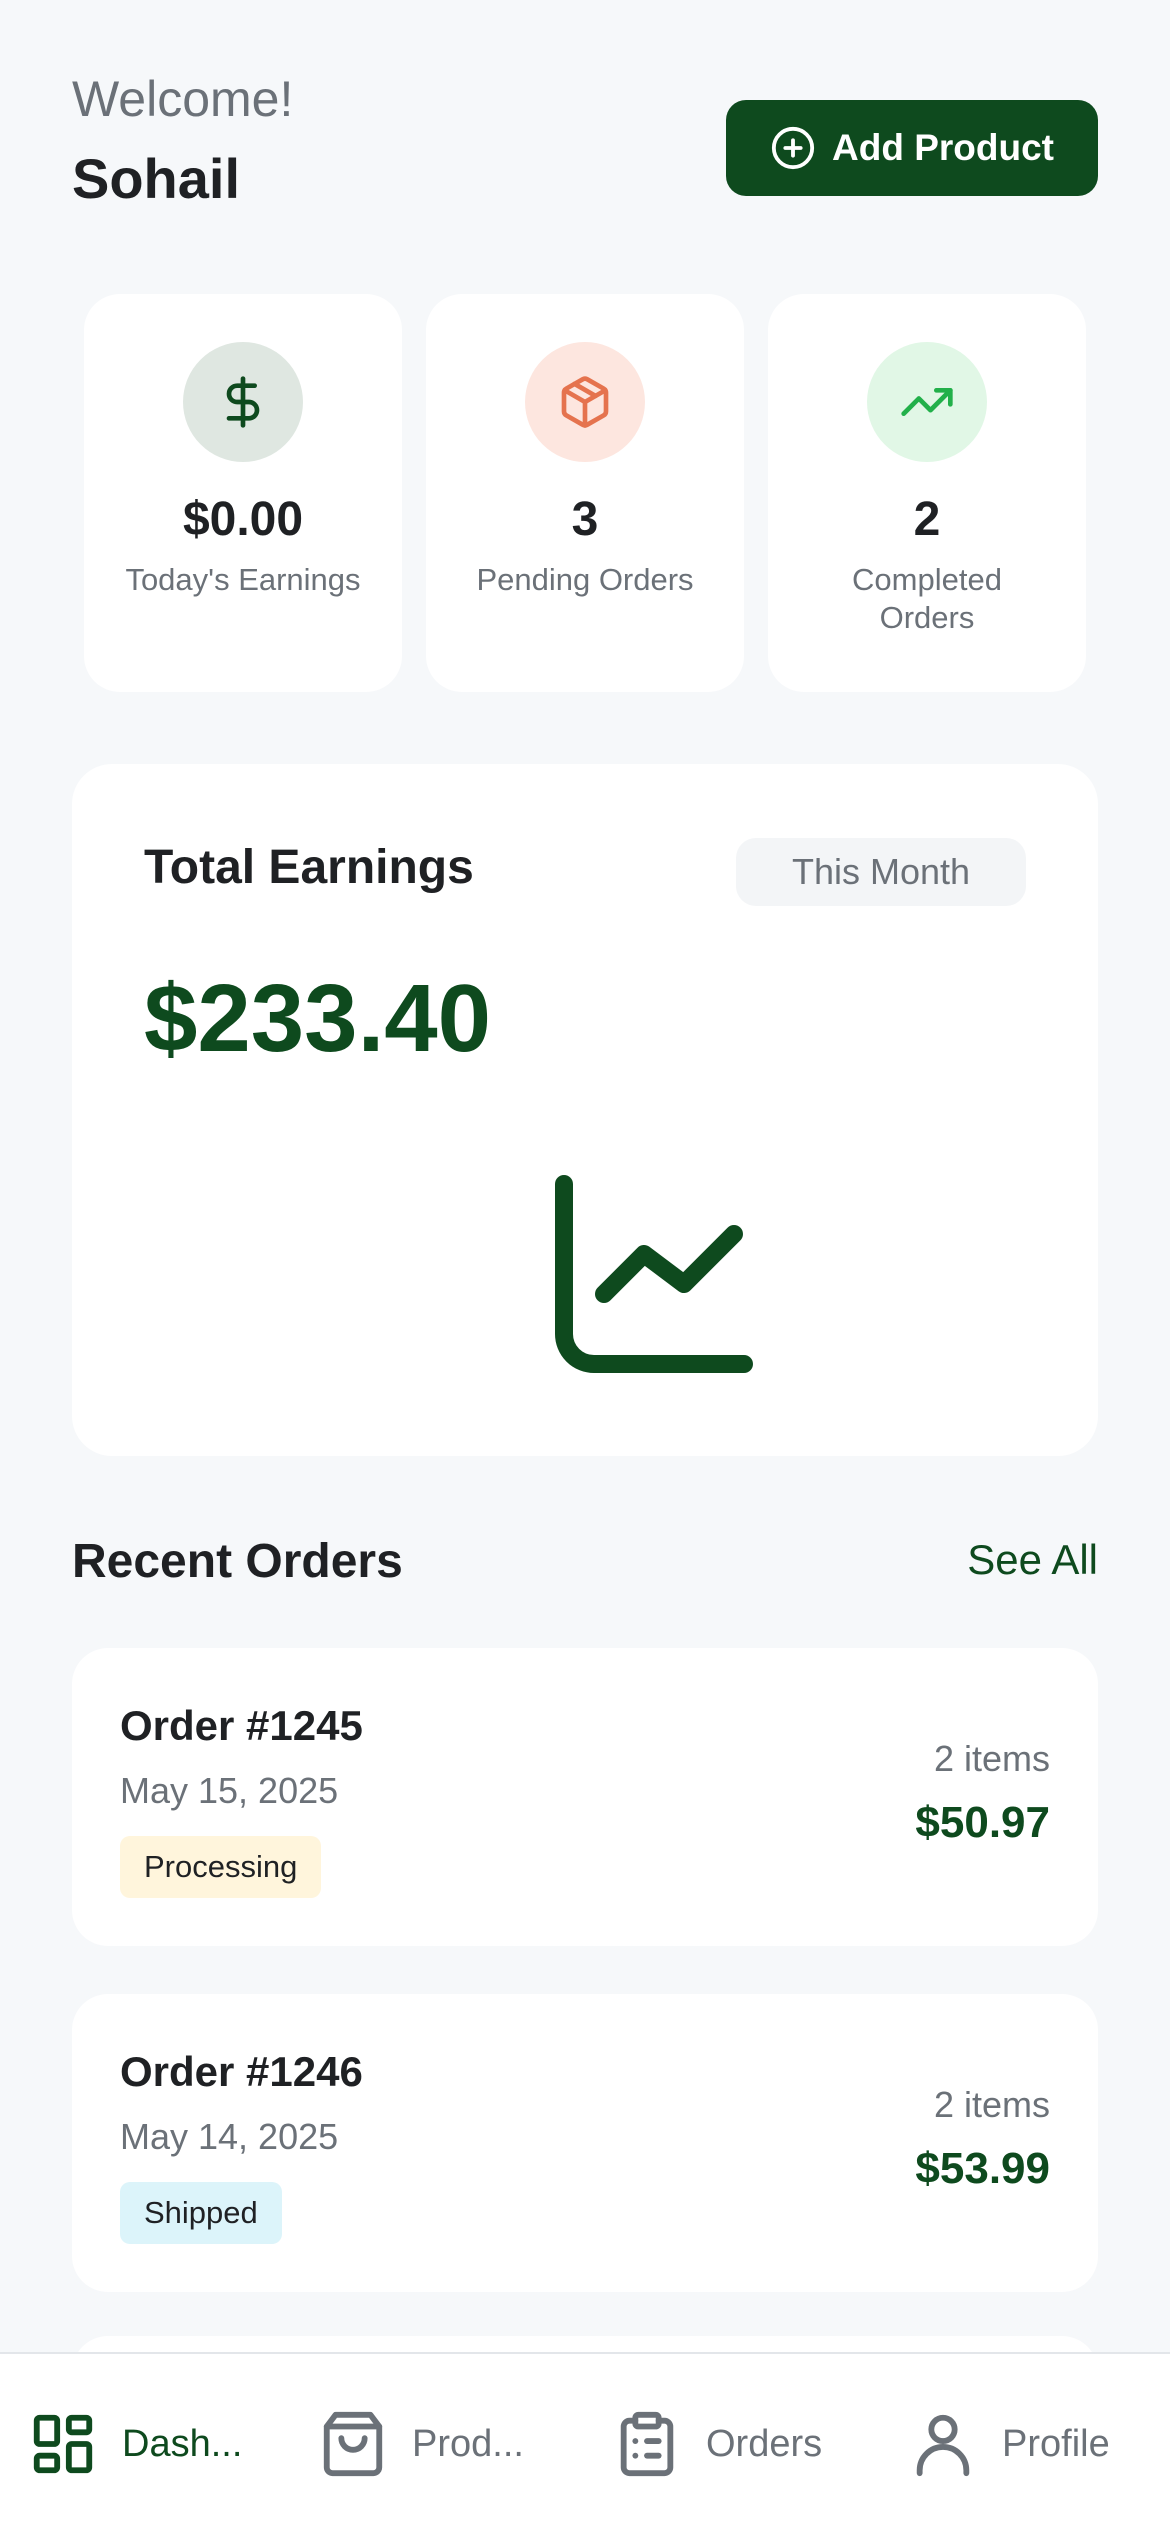  What do you see at coordinates (156, 178) in the screenshot?
I see `user-name: Sohail` at bounding box center [156, 178].